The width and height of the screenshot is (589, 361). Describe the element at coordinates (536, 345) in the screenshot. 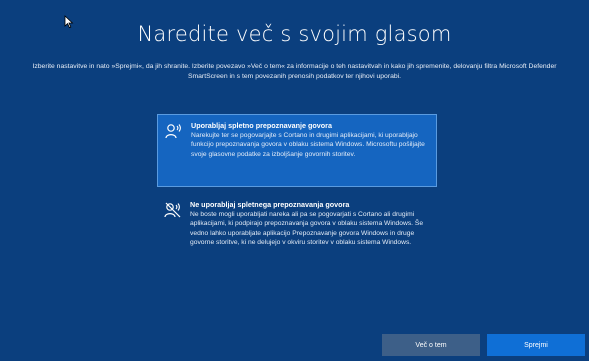

I see `accept-button: Sprejmi` at that location.